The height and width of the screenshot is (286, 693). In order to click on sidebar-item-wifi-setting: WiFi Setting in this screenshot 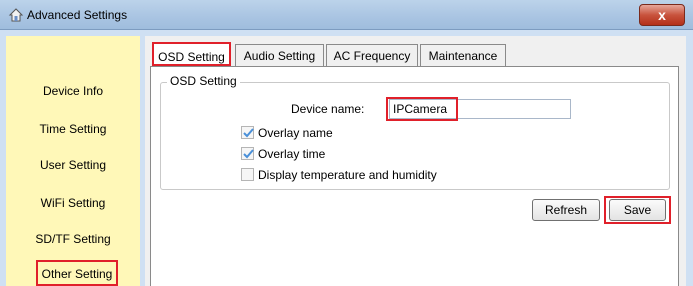, I will do `click(73, 203)`.